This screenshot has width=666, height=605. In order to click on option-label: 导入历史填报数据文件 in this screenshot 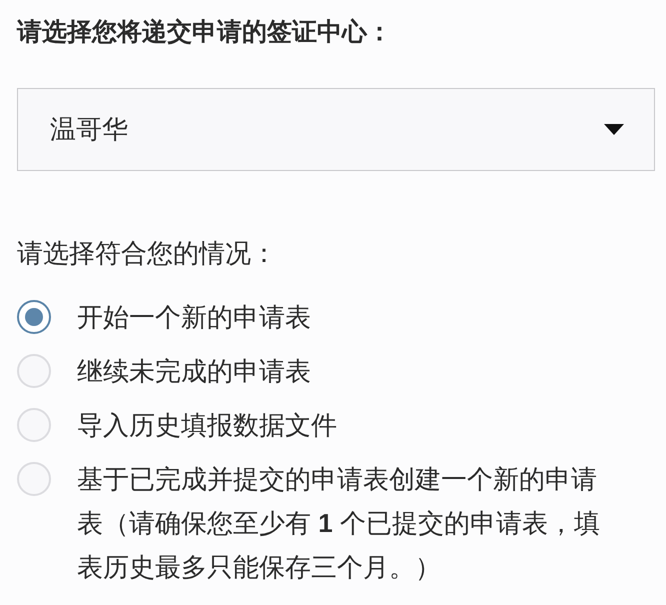, I will do `click(207, 425)`.